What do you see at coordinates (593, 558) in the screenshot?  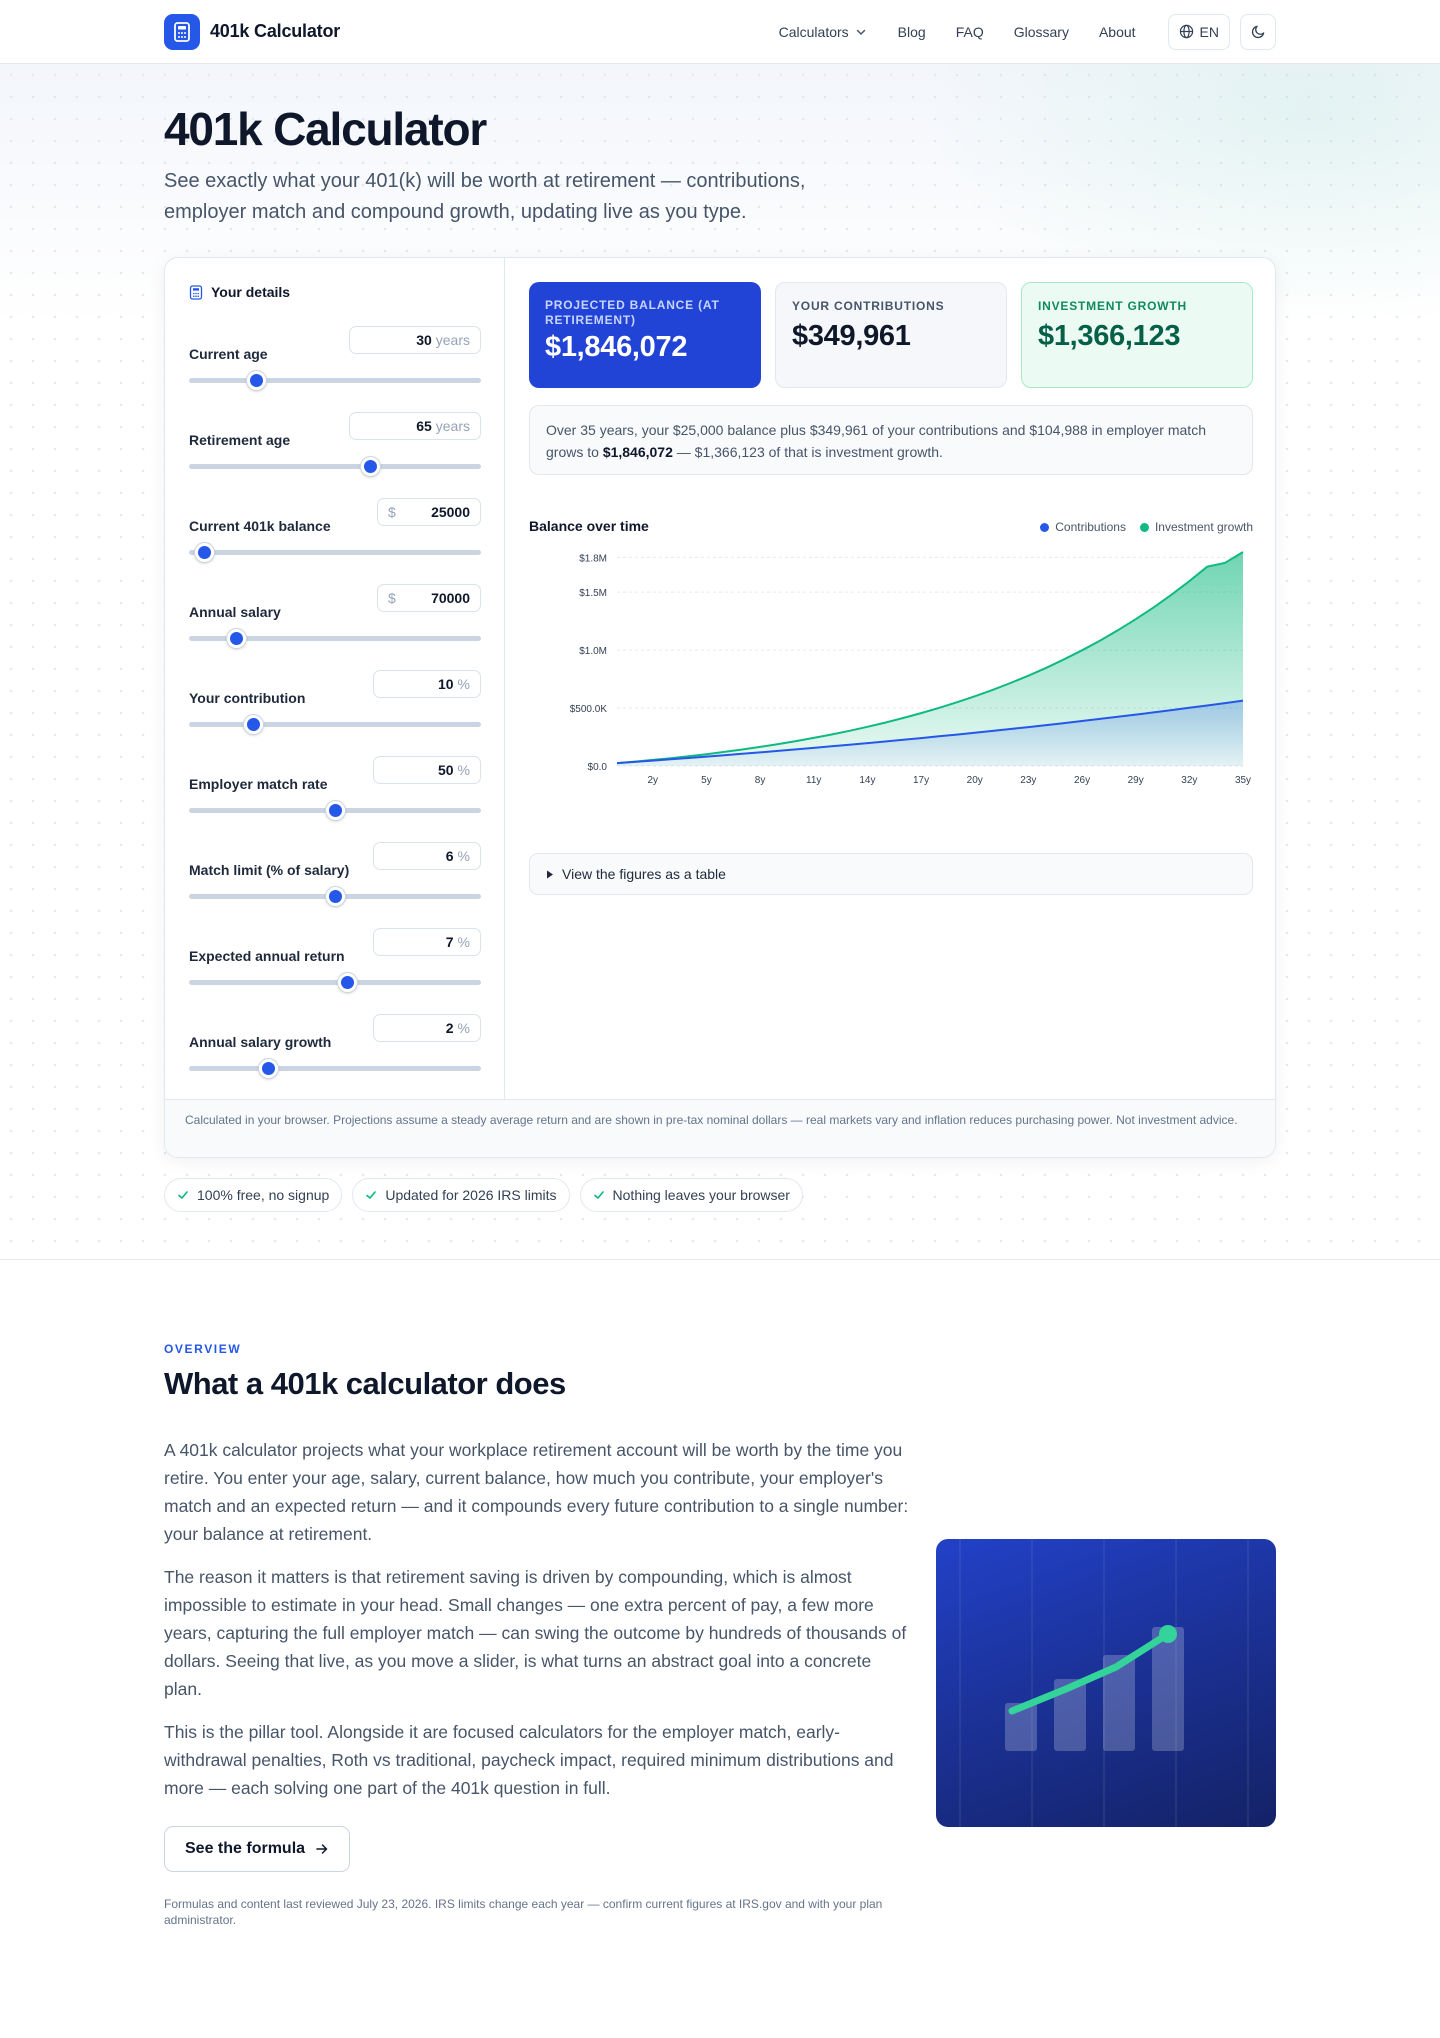 I see `y-tick-label: $1.8M` at bounding box center [593, 558].